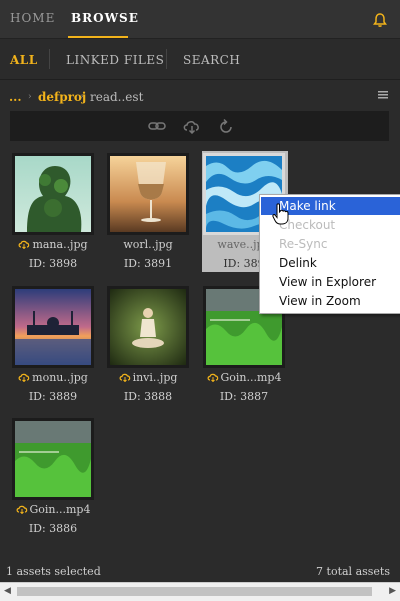 Image resolution: width=400 pixels, height=601 pixels. What do you see at coordinates (200, 95) in the screenshot?
I see `breadcrumb: ... › defproj › read..est` at bounding box center [200, 95].